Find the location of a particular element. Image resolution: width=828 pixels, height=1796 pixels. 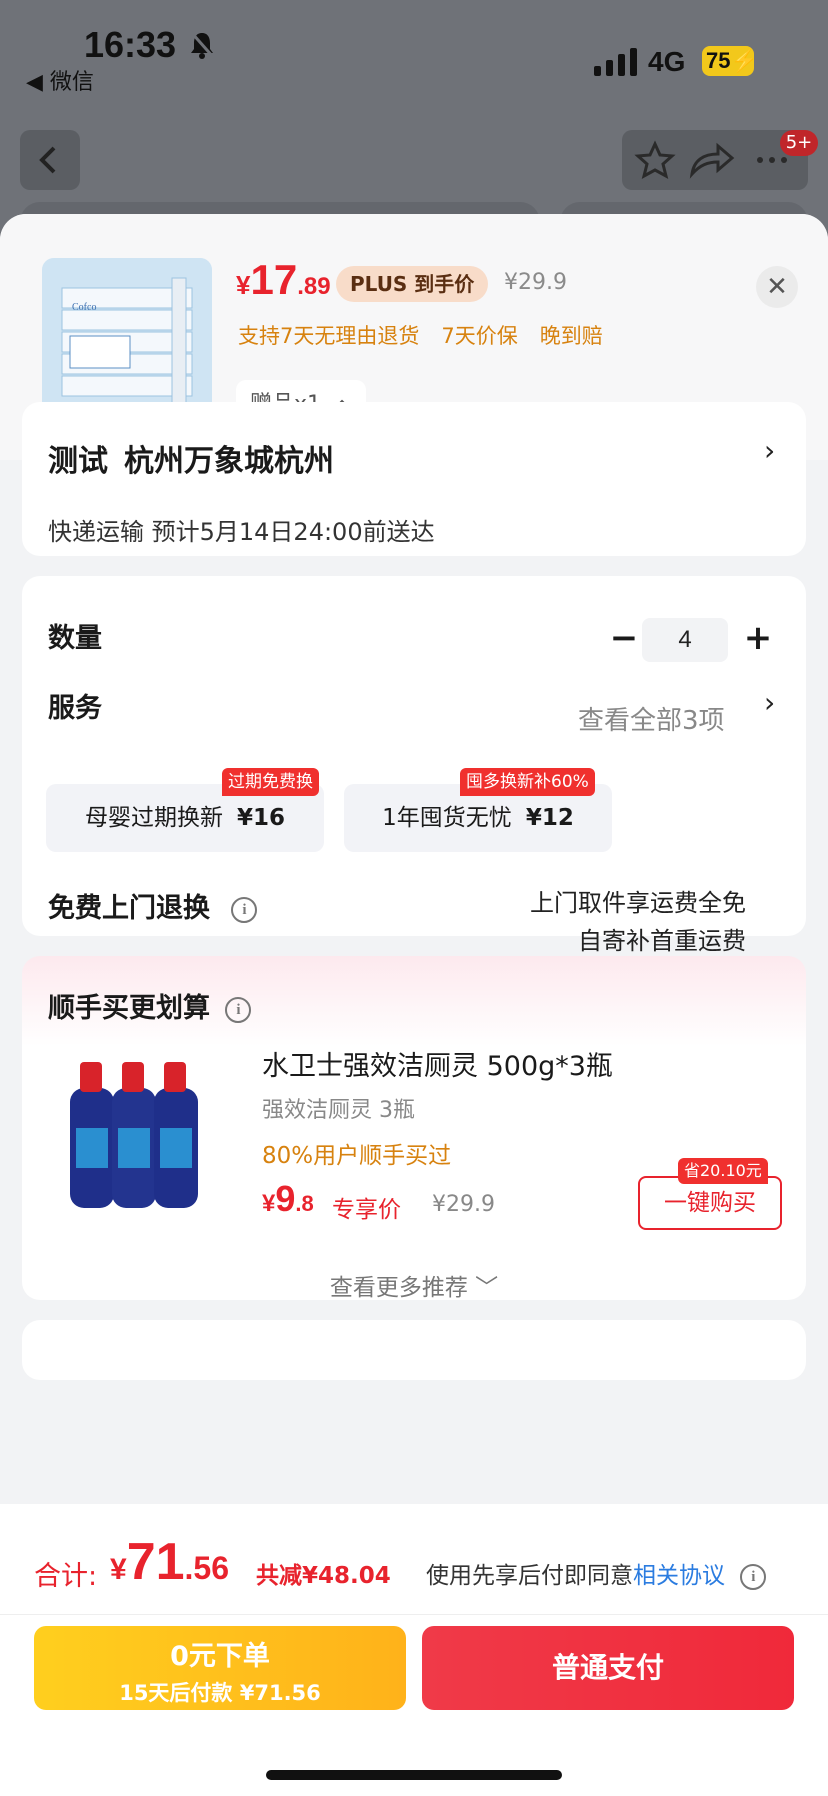

view-all-services-link: 查看全部3项 is located at coordinates (651, 718).